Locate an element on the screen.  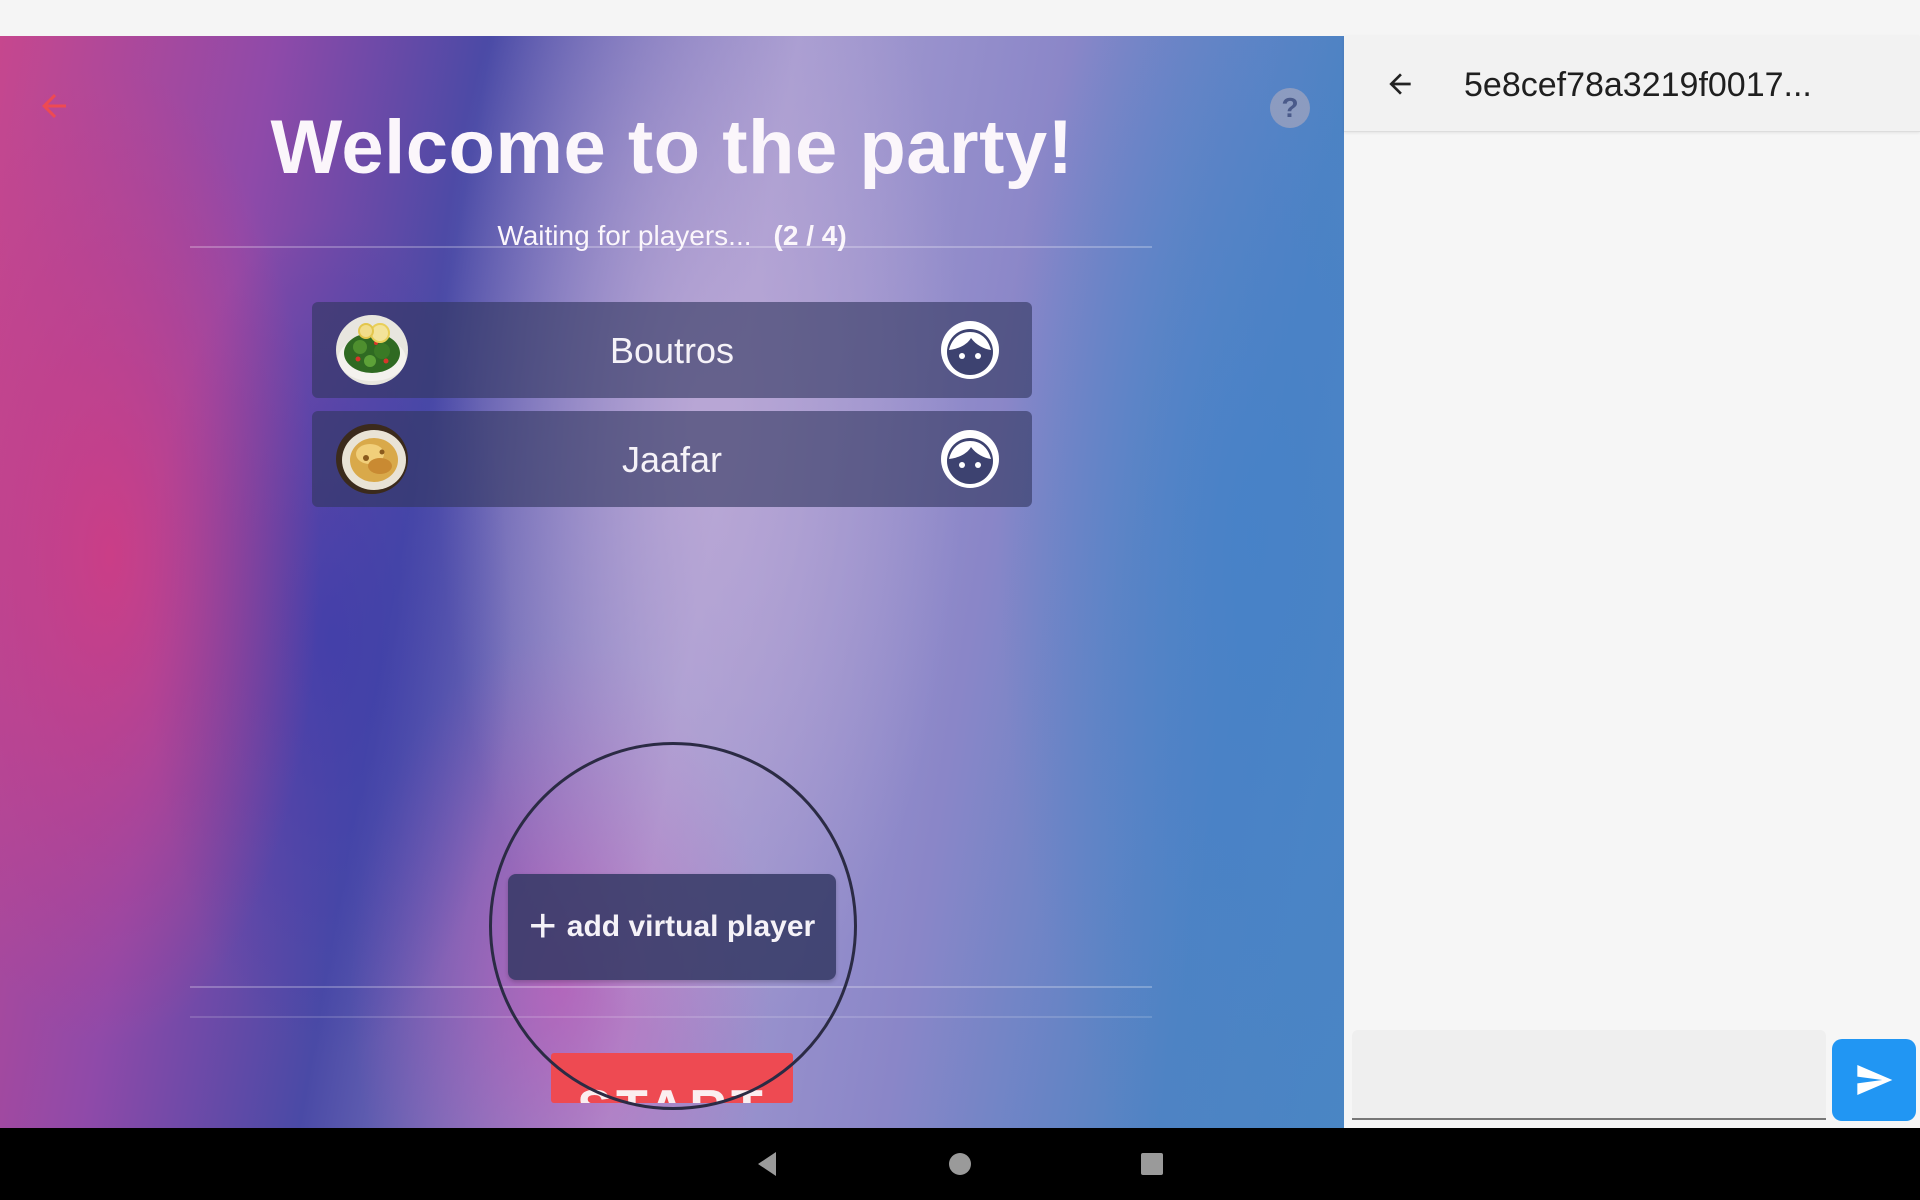
chat-back-button is located at coordinates (1400, 84).